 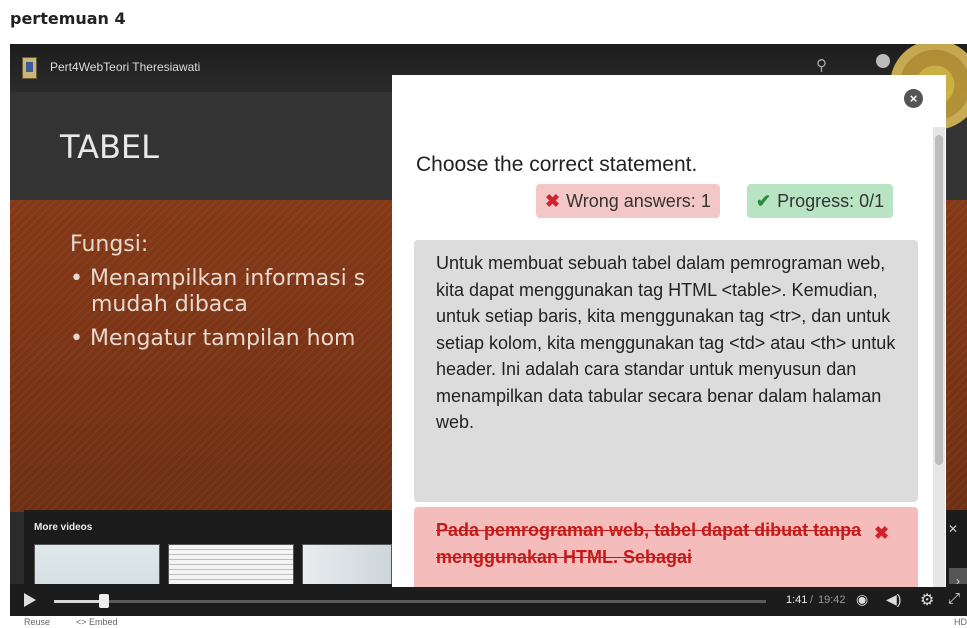 What do you see at coordinates (109, 147) in the screenshot?
I see `slide-title: TABEL` at bounding box center [109, 147].